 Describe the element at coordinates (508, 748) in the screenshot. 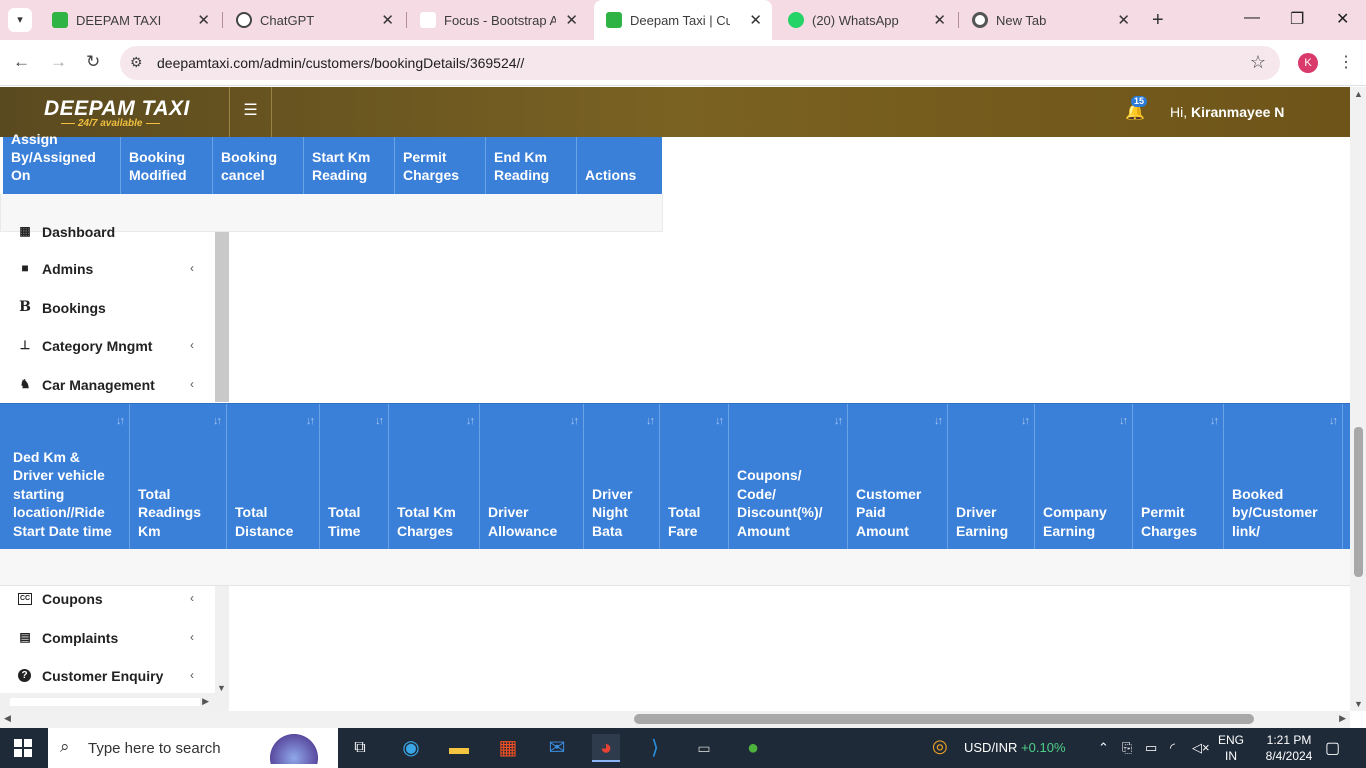

I see `microsoft-store-icon: ▦` at that location.